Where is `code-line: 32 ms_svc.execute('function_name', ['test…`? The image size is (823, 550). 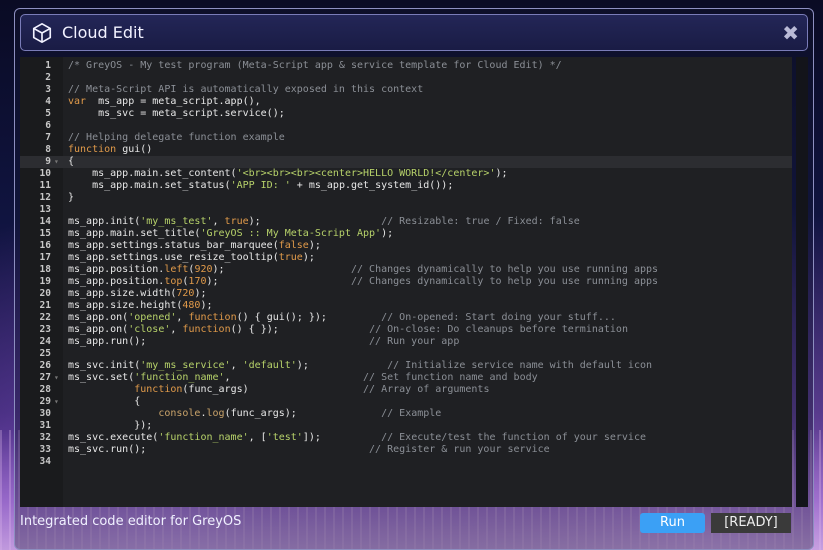 code-line: 32 ms_svc.execute('function_name', ['test… is located at coordinates (406, 438).